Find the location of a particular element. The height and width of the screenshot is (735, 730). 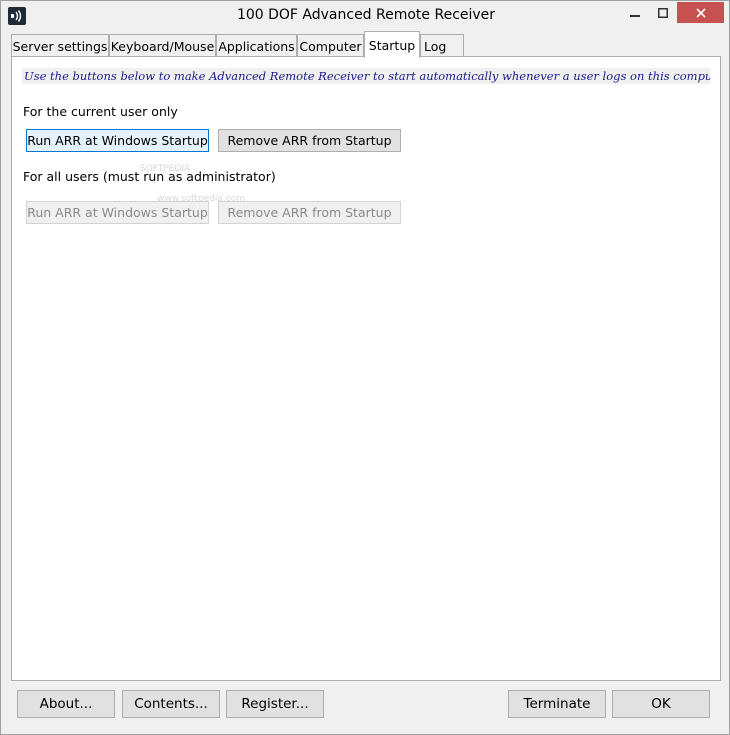

tab-keyboard-mouse: Keyboard/Mouse is located at coordinates (162, 45).